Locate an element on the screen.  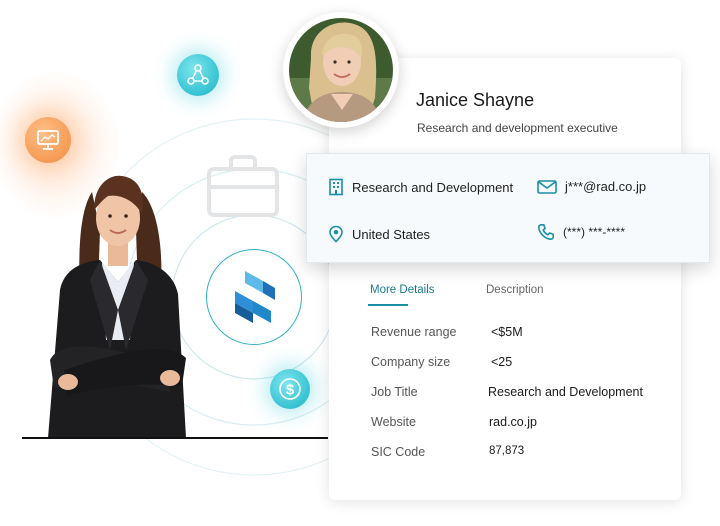
ground-line is located at coordinates (175, 438).